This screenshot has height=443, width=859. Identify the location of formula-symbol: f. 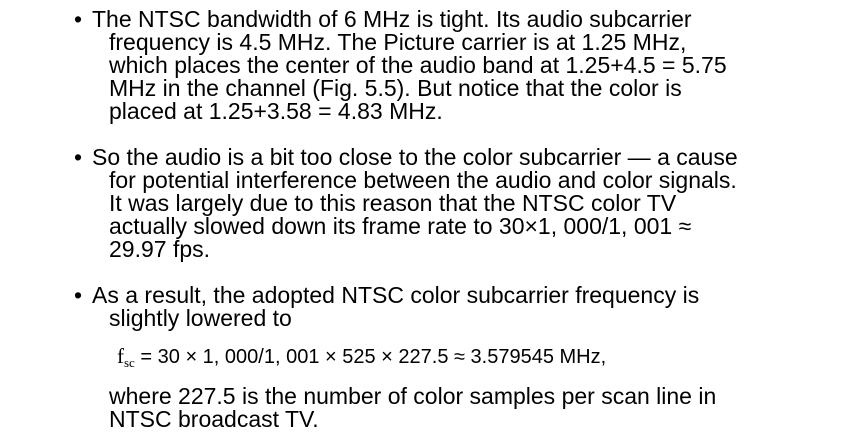
(120, 356).